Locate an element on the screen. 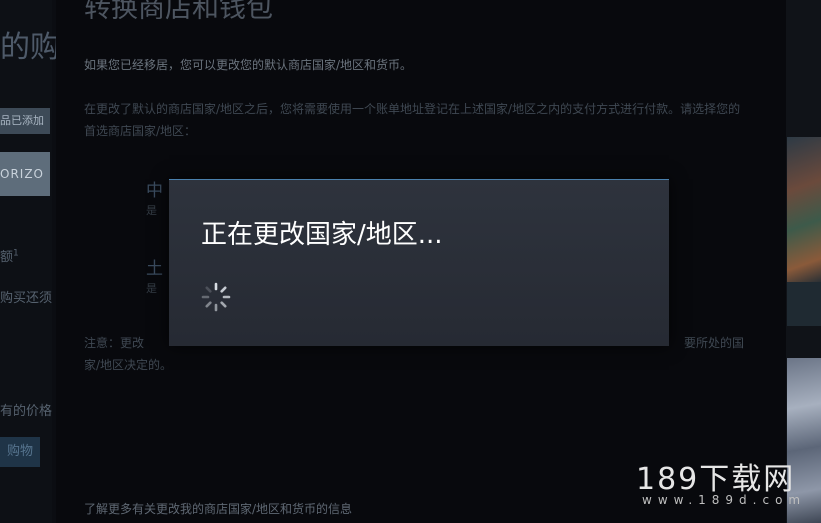 This screenshot has height=523, width=821. sidebar-text-total: 额1 is located at coordinates (9, 256).